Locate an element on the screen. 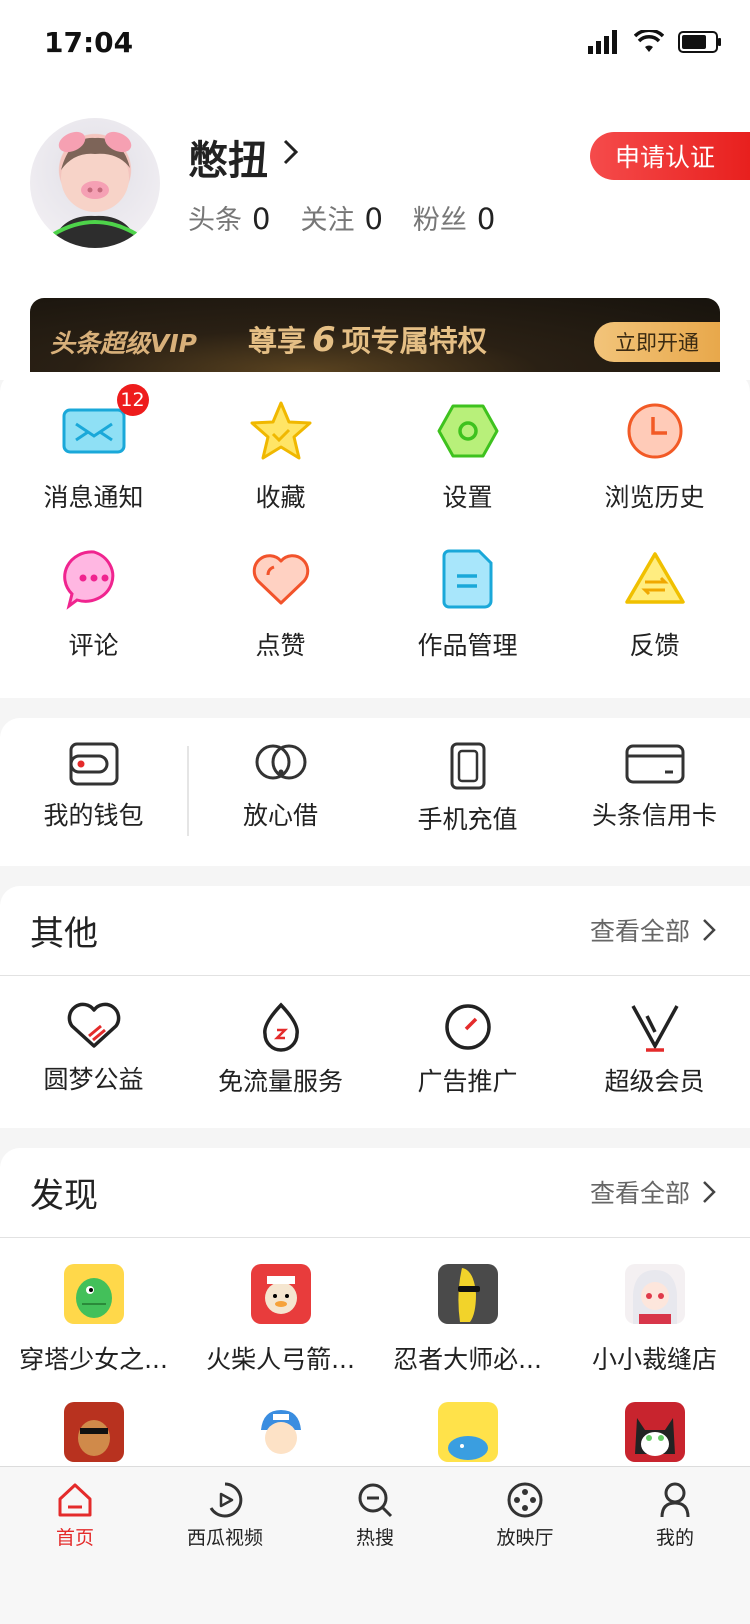 Image resolution: width=750 pixels, height=1624 pixels. dinosaur-game-icon is located at coordinates (93, 1294).